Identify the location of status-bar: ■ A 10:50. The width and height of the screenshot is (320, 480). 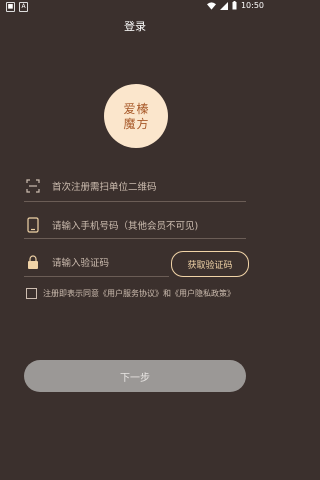
(135, 7).